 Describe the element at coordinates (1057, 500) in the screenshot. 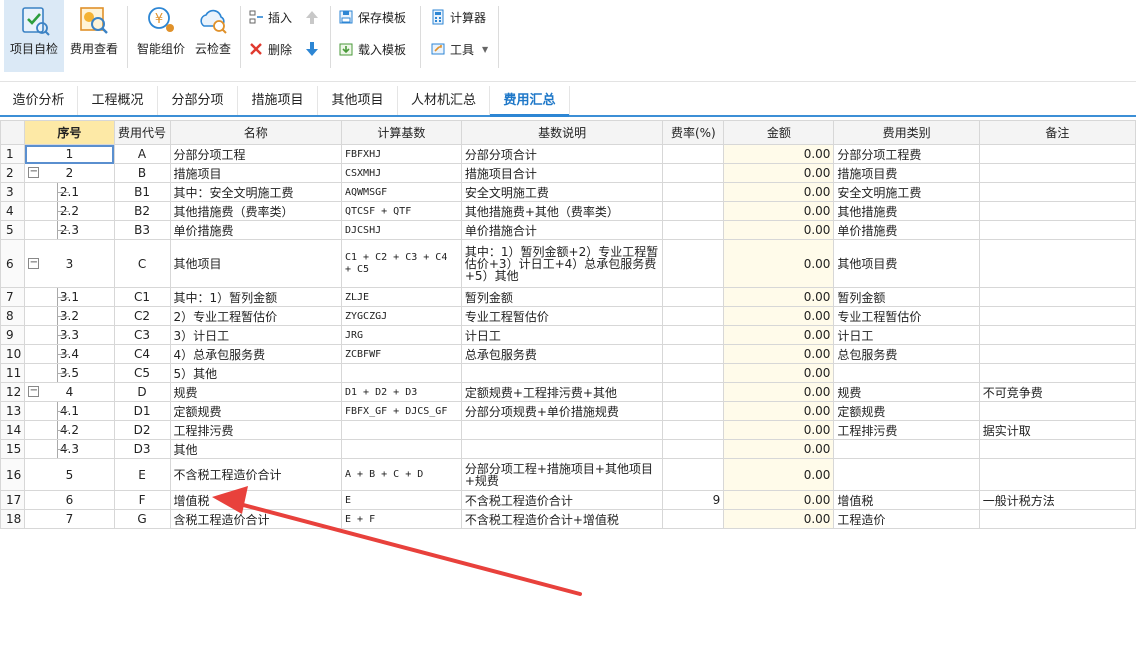

I see `note-cell: 一般计税方法` at that location.